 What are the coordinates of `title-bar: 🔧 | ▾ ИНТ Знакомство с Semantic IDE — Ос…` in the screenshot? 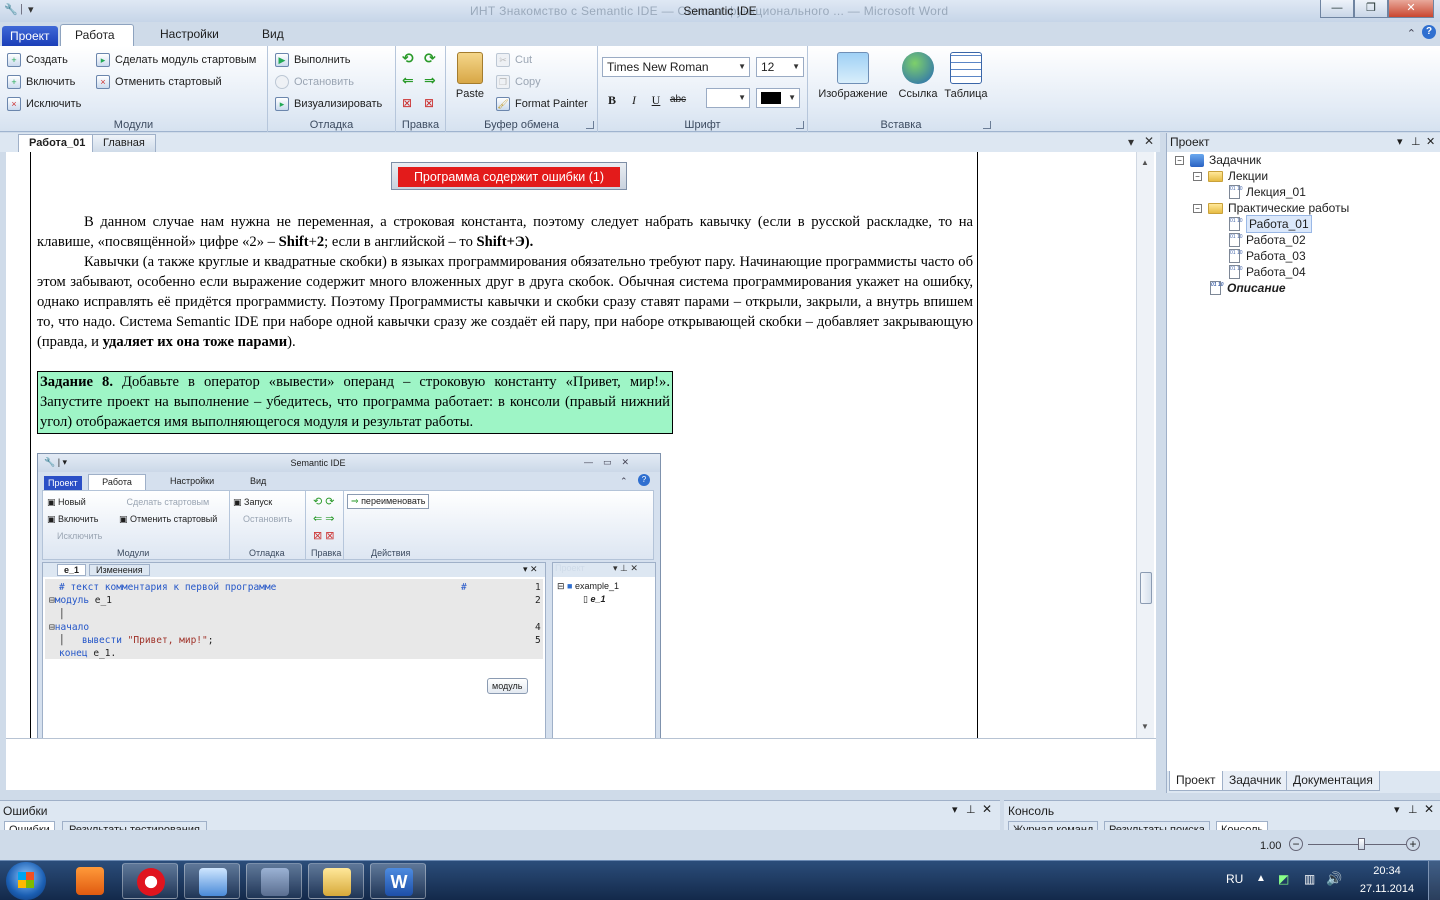 It's located at (720, 11).